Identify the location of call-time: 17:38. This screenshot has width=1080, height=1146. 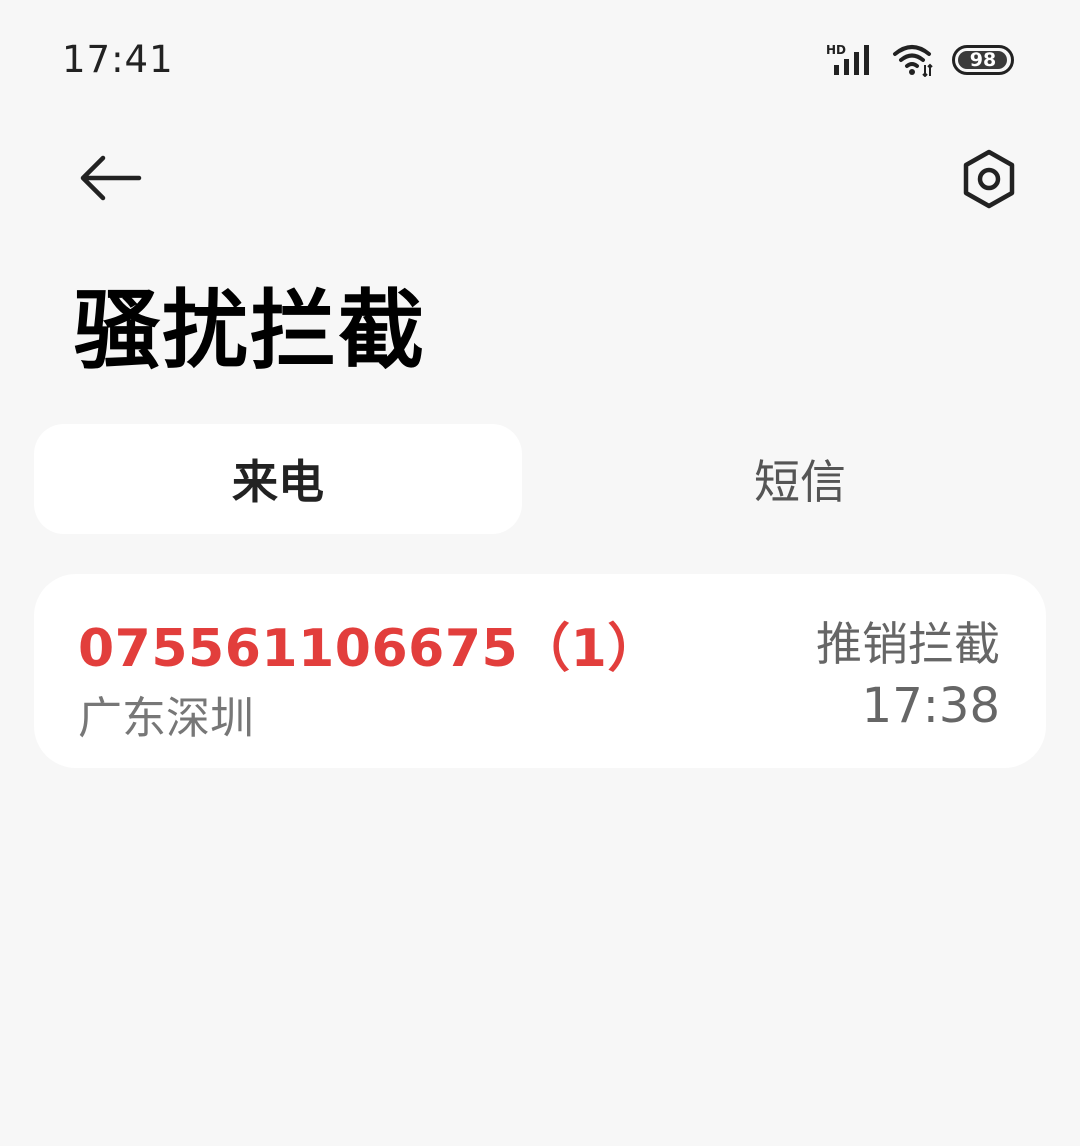
(930, 706).